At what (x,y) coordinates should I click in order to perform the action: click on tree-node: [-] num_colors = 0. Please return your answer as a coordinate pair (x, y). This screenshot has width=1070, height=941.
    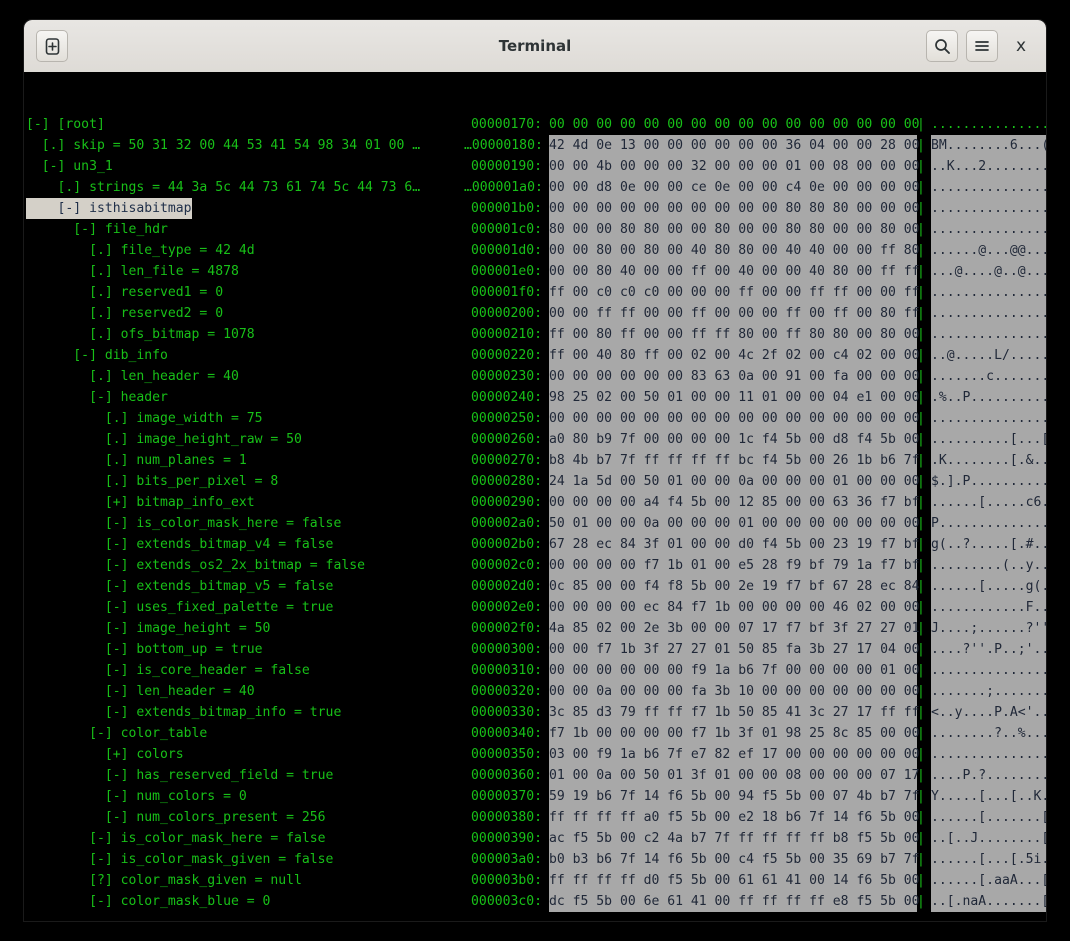
    Looking at the image, I should click on (136, 796).